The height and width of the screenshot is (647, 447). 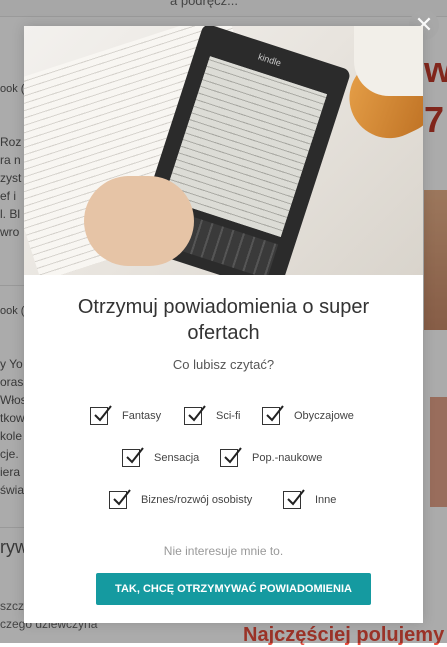 I want to click on subscribe-button: TAK, CHCĘ OTRZYMYWAĆ POWIADOMIENIA, so click(x=233, y=589).